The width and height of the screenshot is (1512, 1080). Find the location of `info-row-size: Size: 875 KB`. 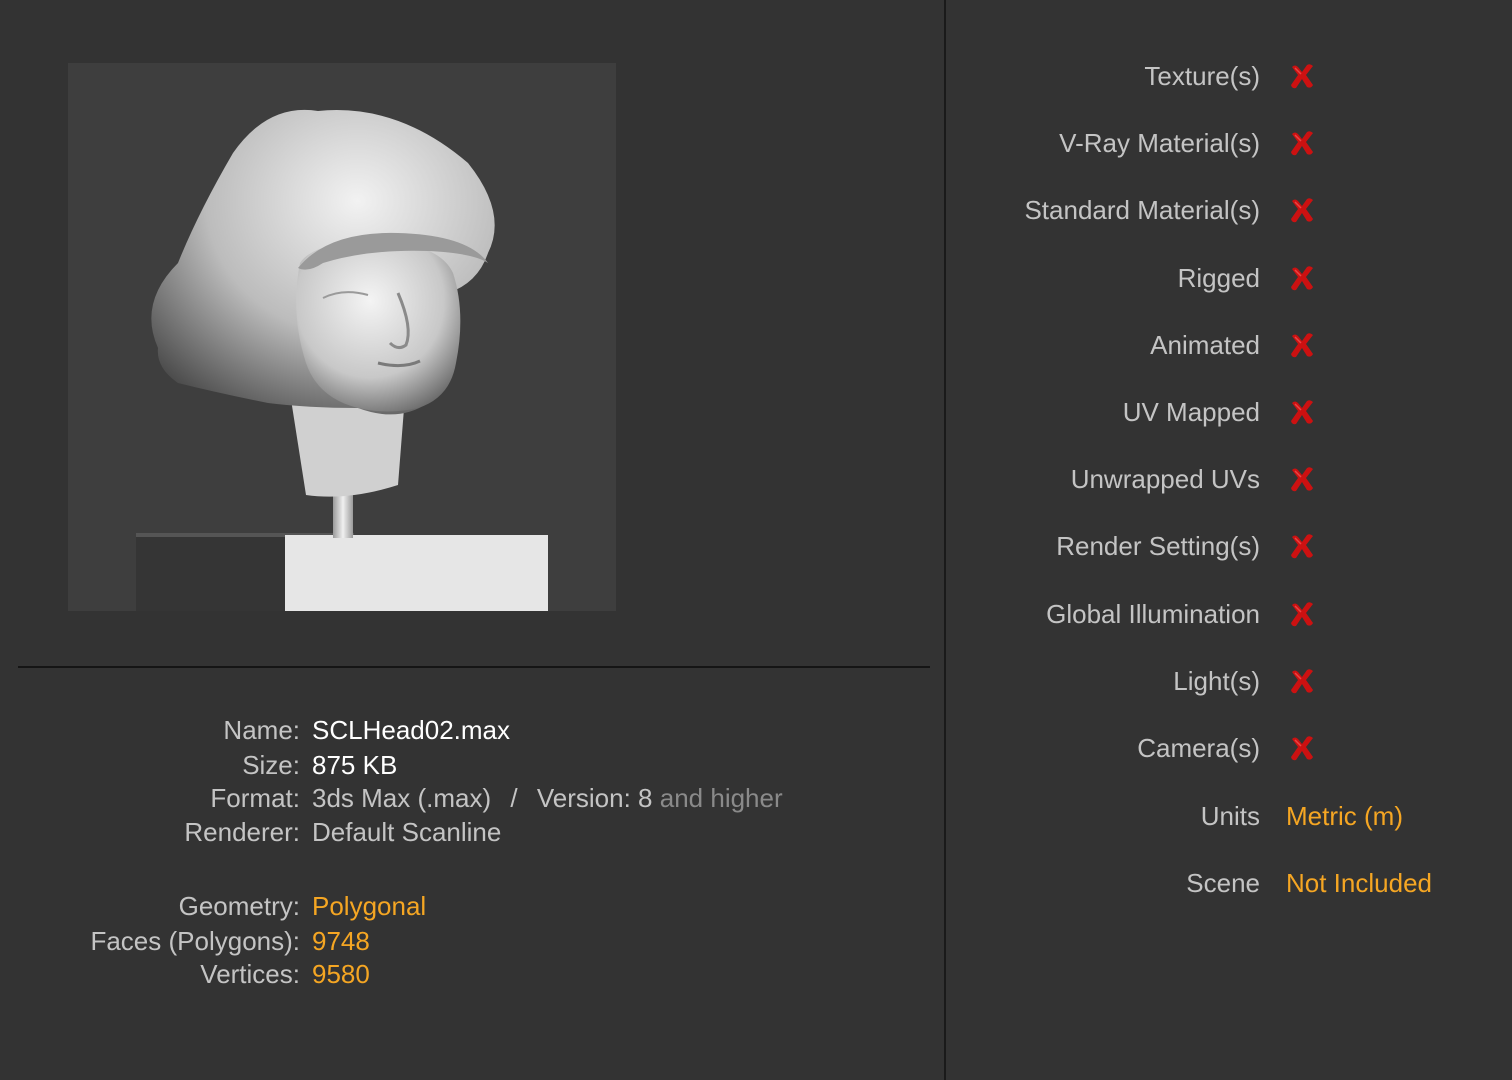

info-row-size: Size: 875 KB is located at coordinates (472, 765).